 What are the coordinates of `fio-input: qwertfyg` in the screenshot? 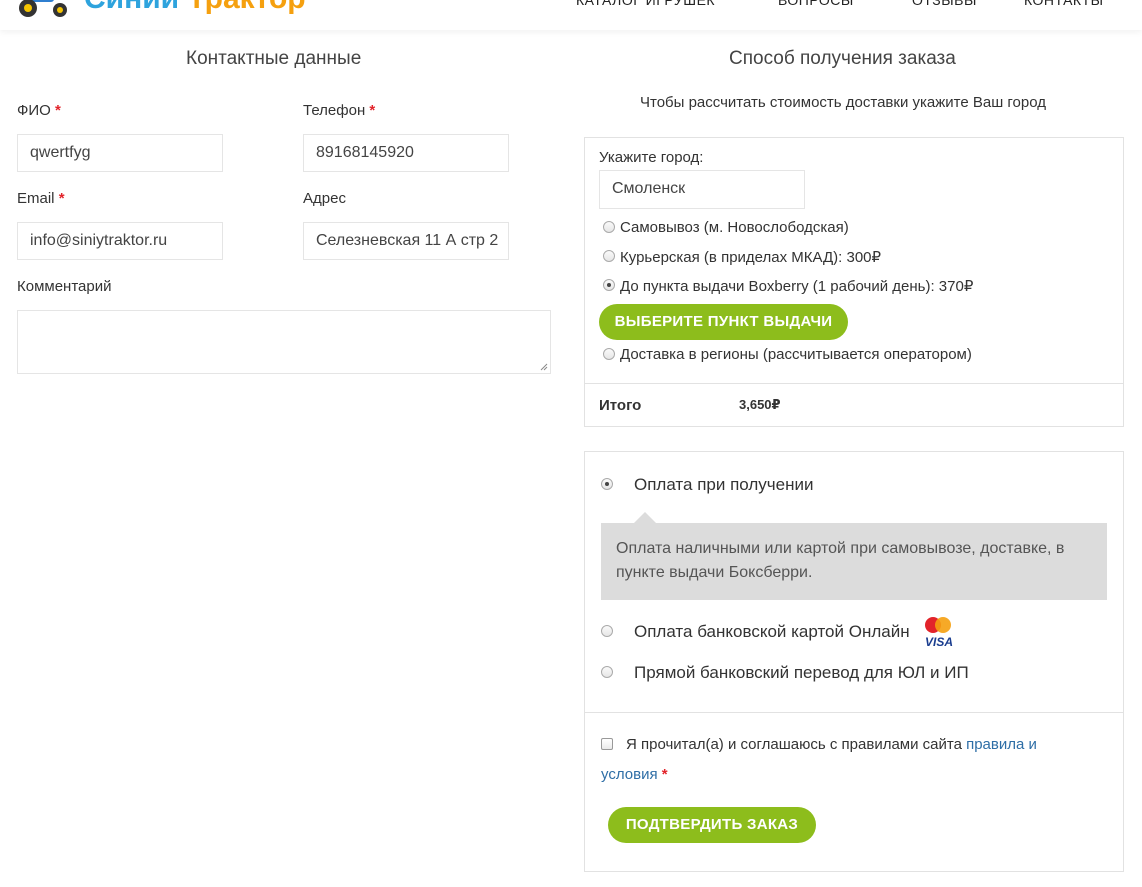 It's located at (120, 153).